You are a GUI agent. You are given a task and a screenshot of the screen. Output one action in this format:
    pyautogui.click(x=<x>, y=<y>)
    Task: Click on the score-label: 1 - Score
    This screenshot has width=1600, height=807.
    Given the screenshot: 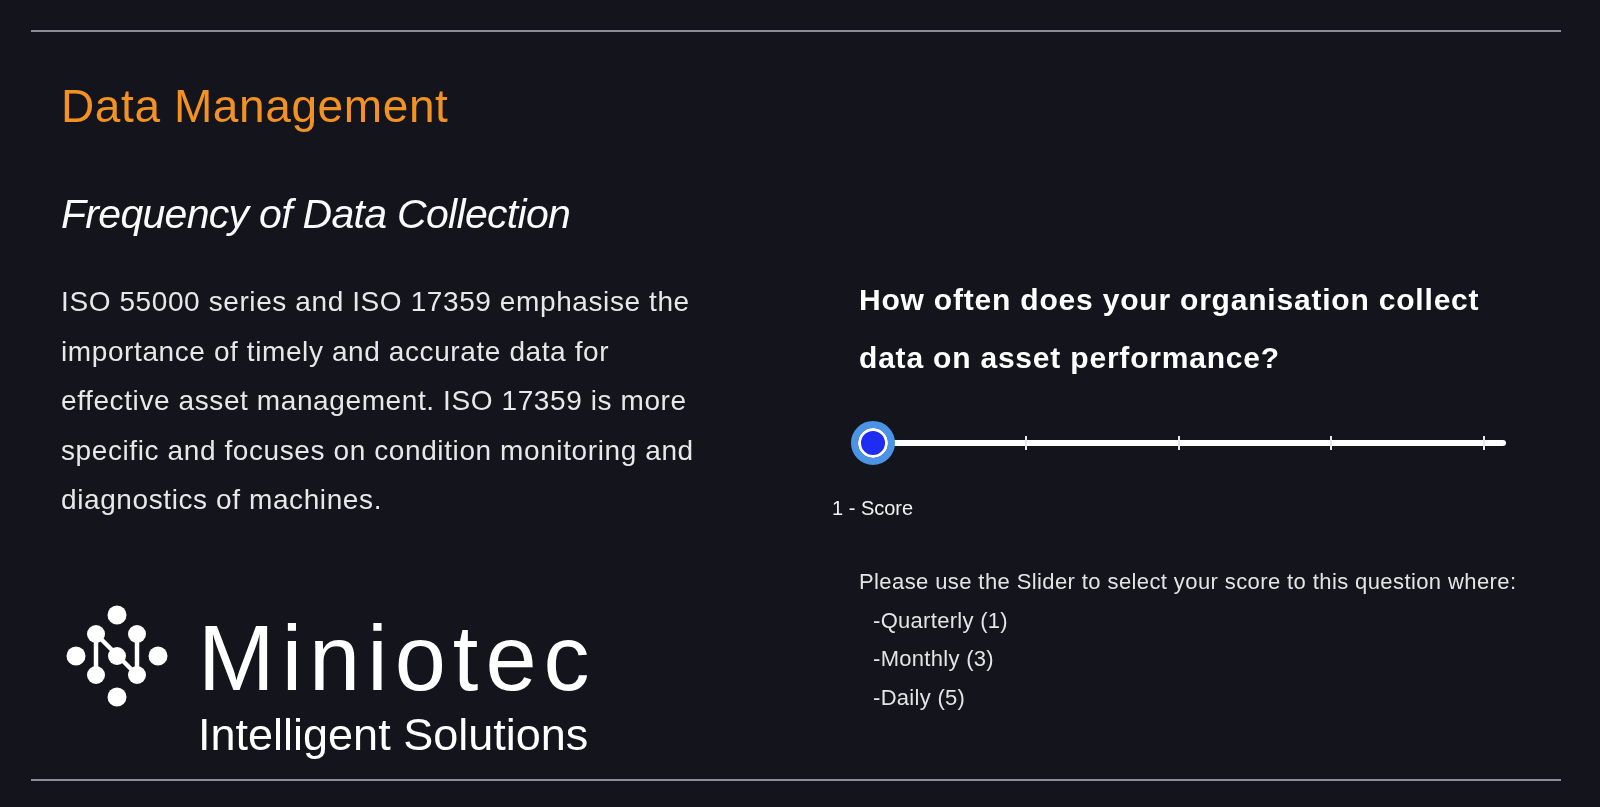 What is the action you would take?
    pyautogui.click(x=873, y=508)
    